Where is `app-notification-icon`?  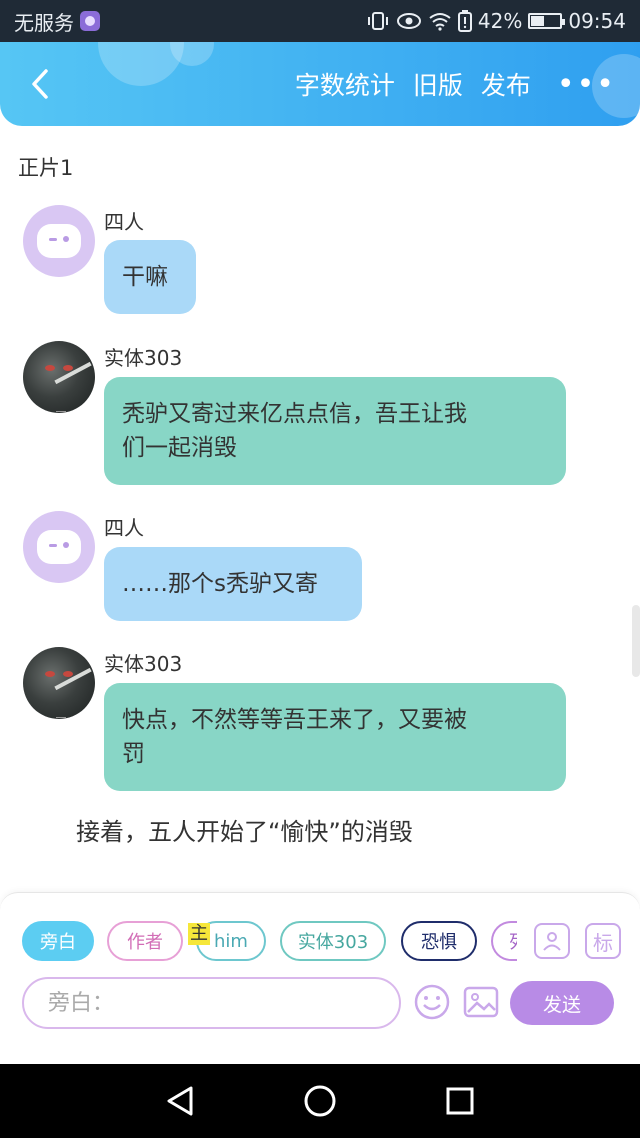
app-notification-icon is located at coordinates (90, 21).